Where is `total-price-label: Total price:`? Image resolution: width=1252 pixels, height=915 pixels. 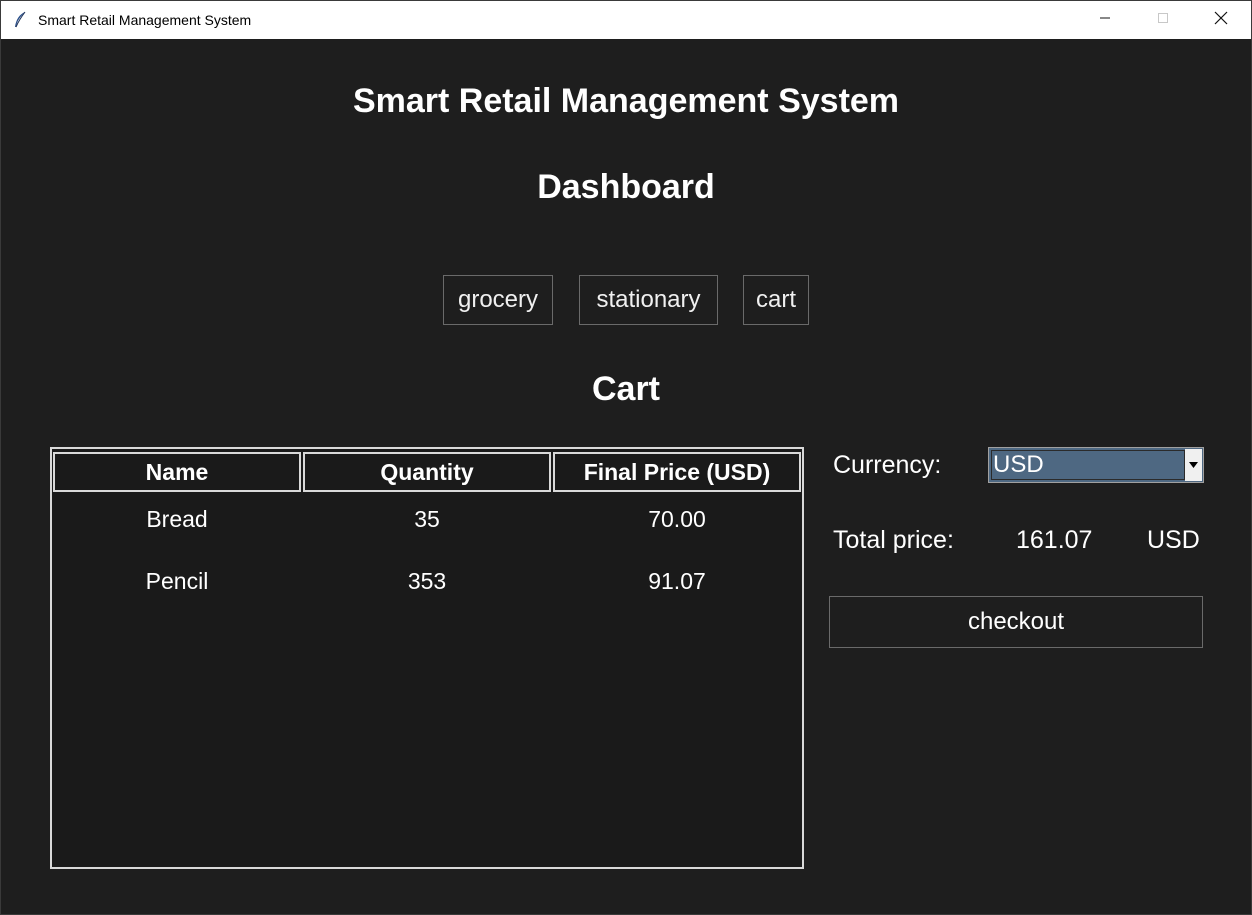 total-price-label: Total price: is located at coordinates (893, 540).